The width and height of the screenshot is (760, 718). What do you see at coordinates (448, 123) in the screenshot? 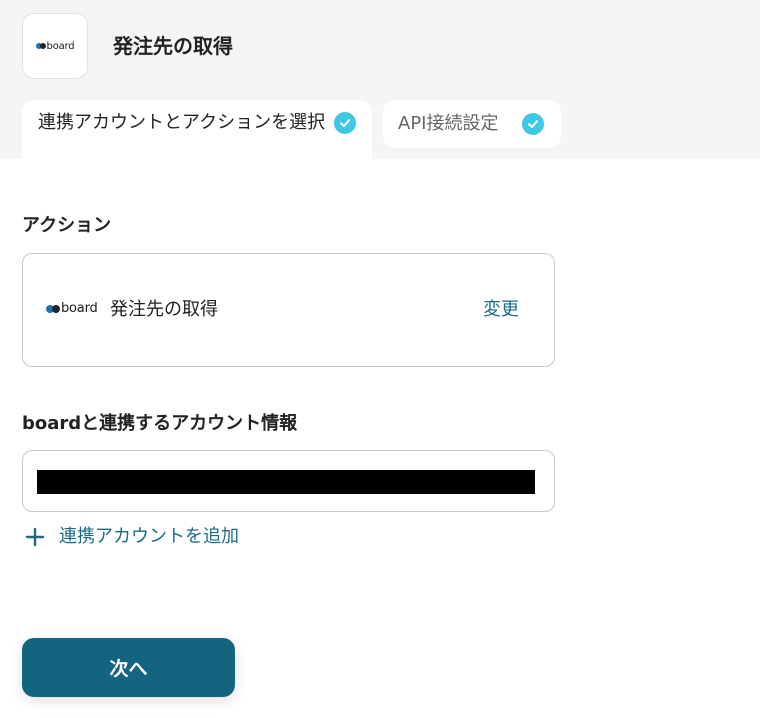
I see `tab-label: API接続設定` at bounding box center [448, 123].